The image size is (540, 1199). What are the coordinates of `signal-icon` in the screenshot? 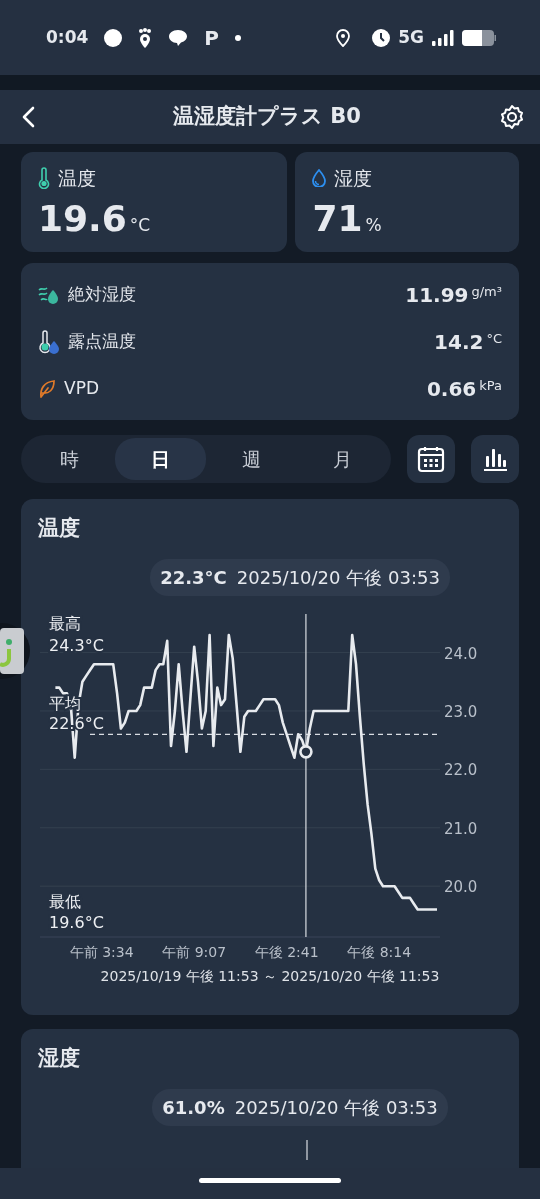 It's located at (443, 37).